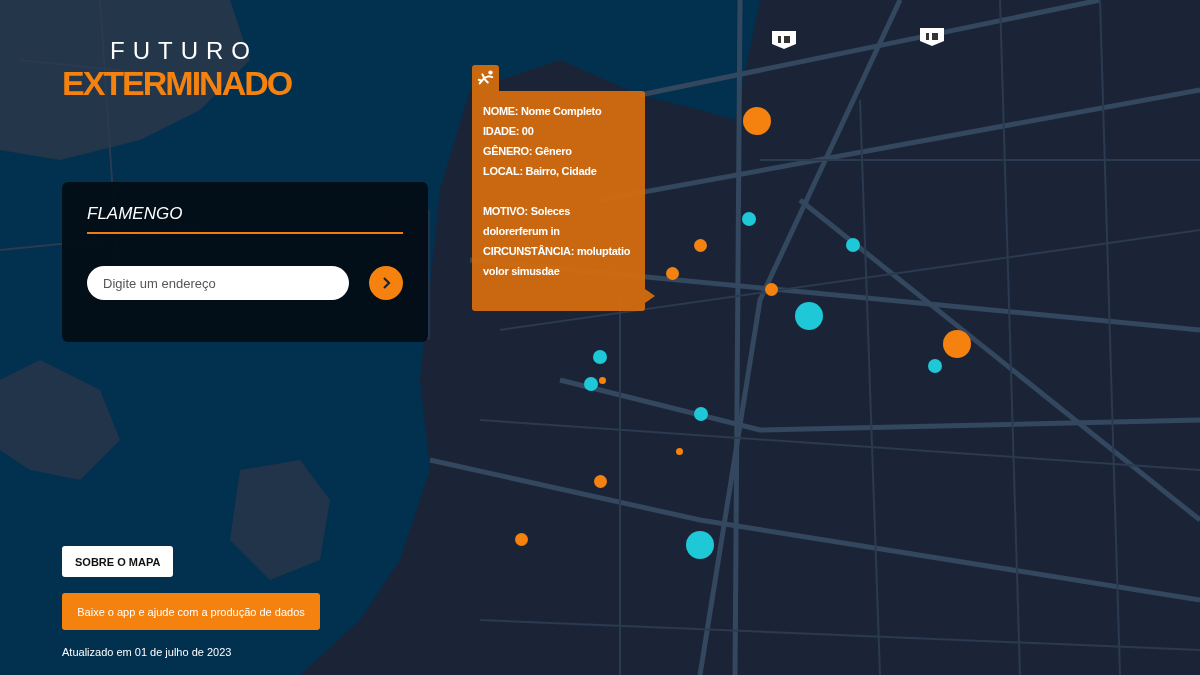 The width and height of the screenshot is (1200, 675). Describe the element at coordinates (218, 283) in the screenshot. I see `address-field: Digite um endereço` at that location.